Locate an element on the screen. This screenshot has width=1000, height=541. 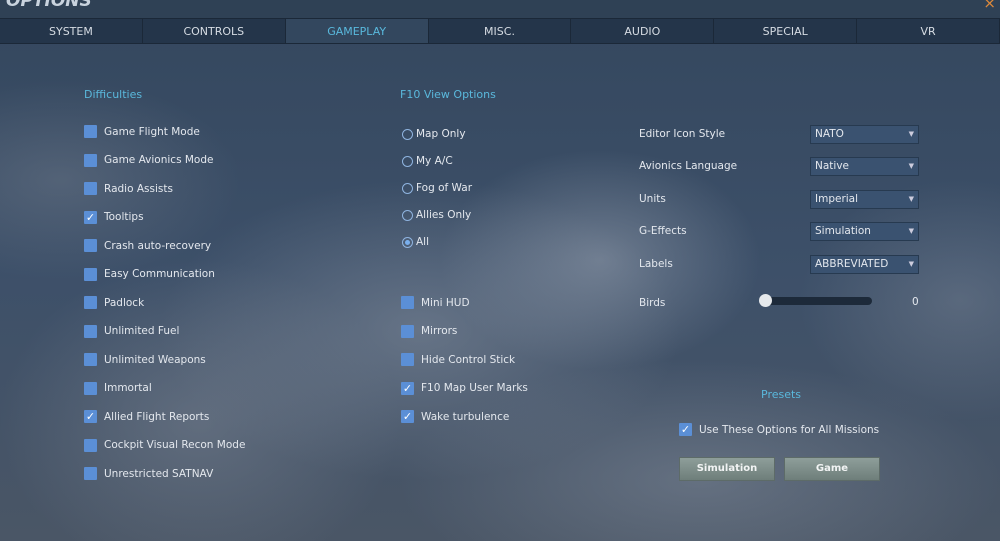
f10-radio: Map Only is located at coordinates (434, 134).